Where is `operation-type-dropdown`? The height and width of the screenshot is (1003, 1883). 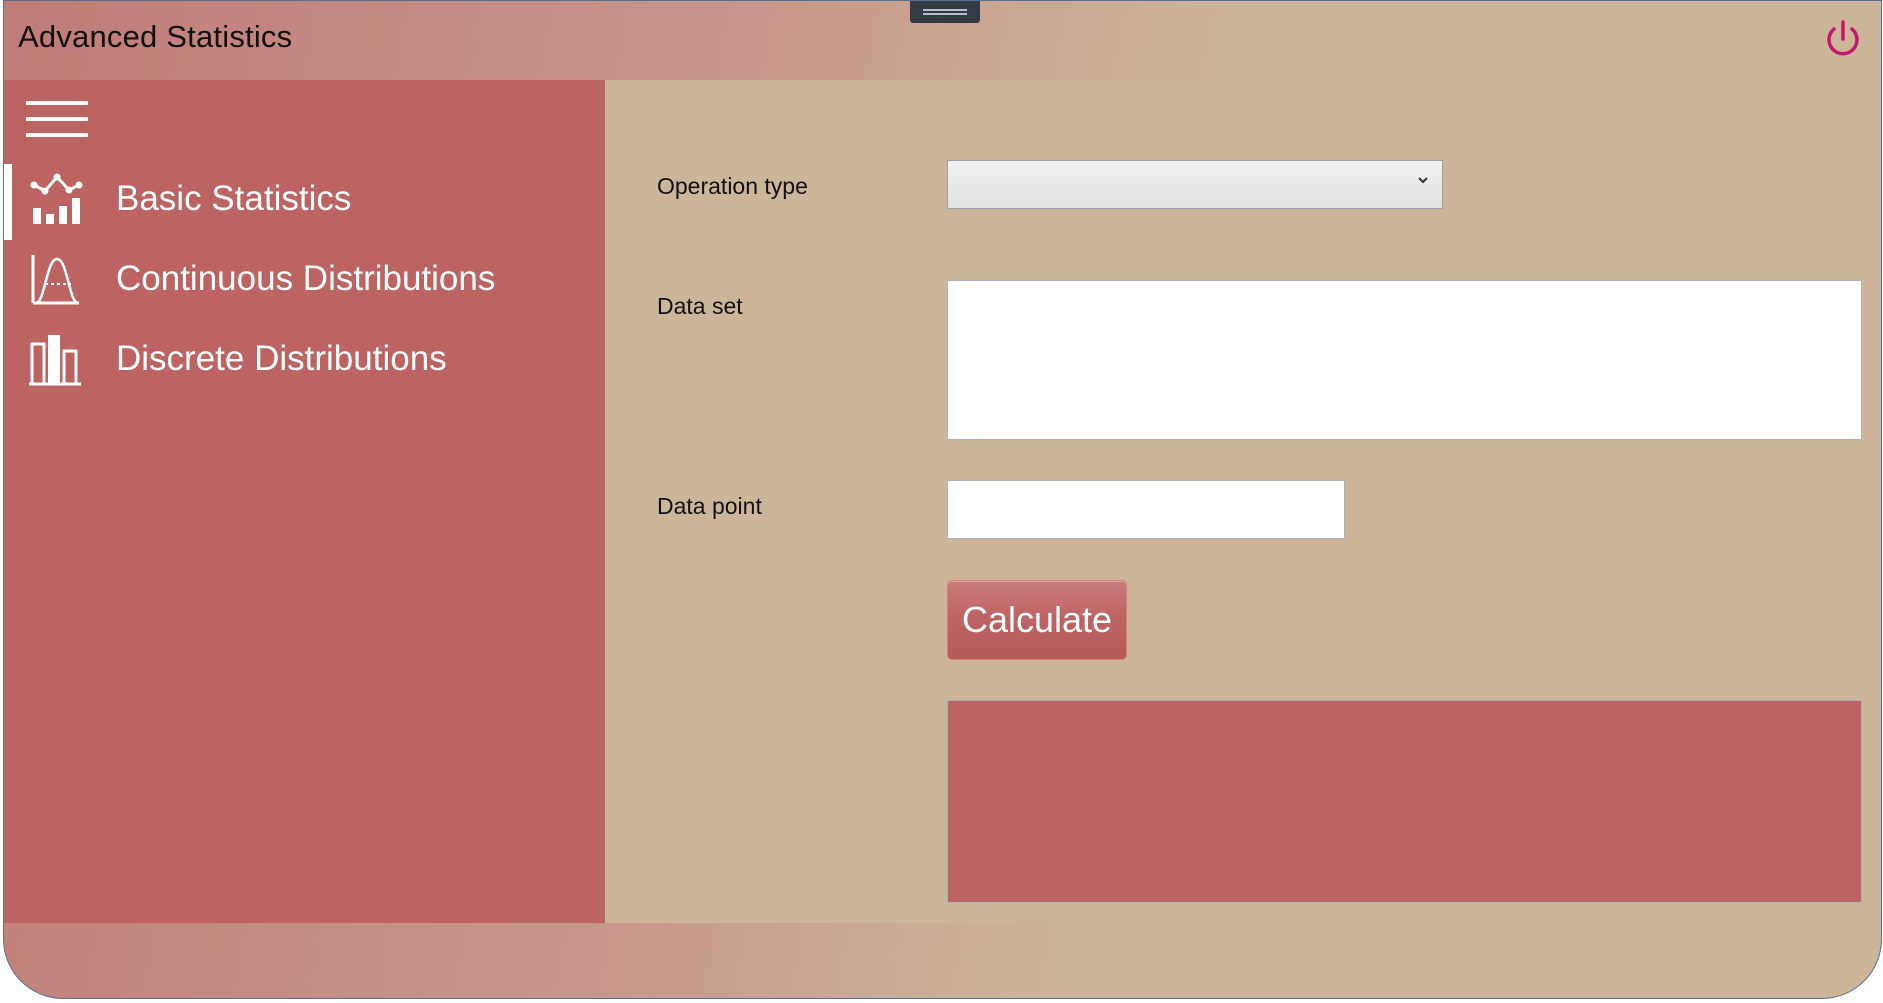 operation-type-dropdown is located at coordinates (1195, 184).